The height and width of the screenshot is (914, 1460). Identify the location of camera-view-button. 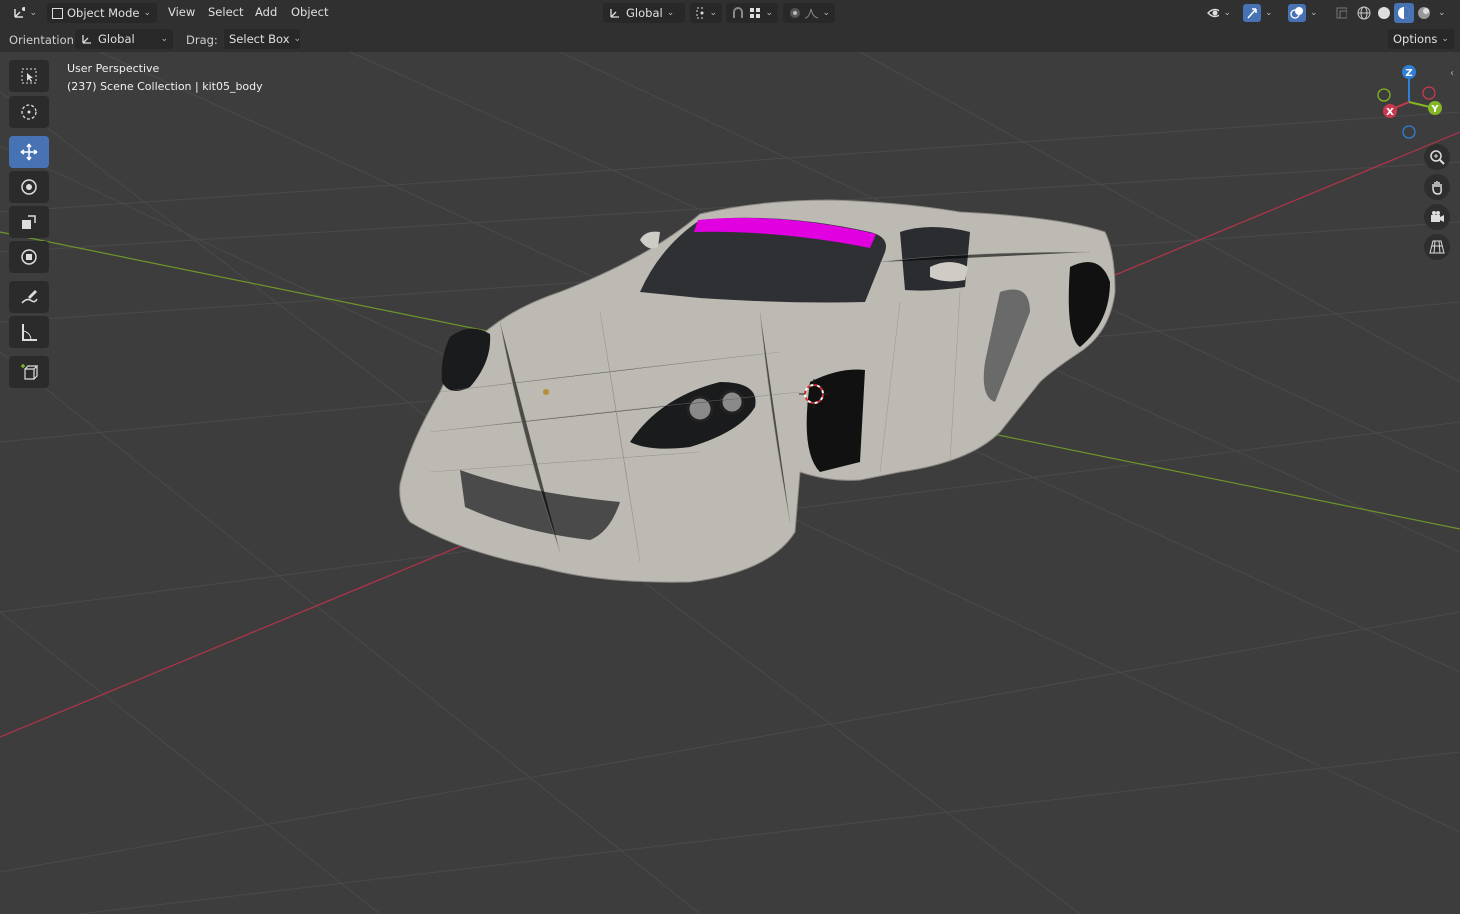
(1437, 217).